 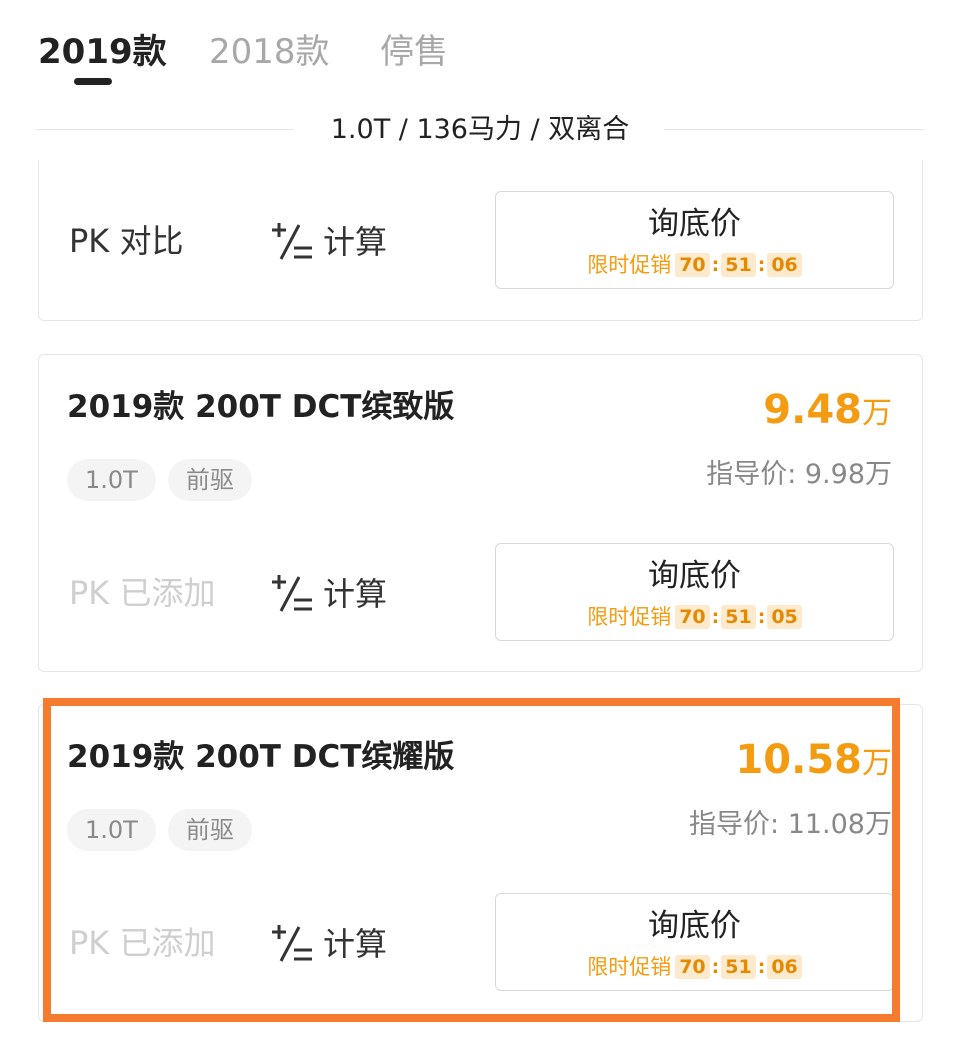 I want to click on action-row: PK 已添加 计算 询底价 限时促销 70:51:05, so click(x=480, y=593).